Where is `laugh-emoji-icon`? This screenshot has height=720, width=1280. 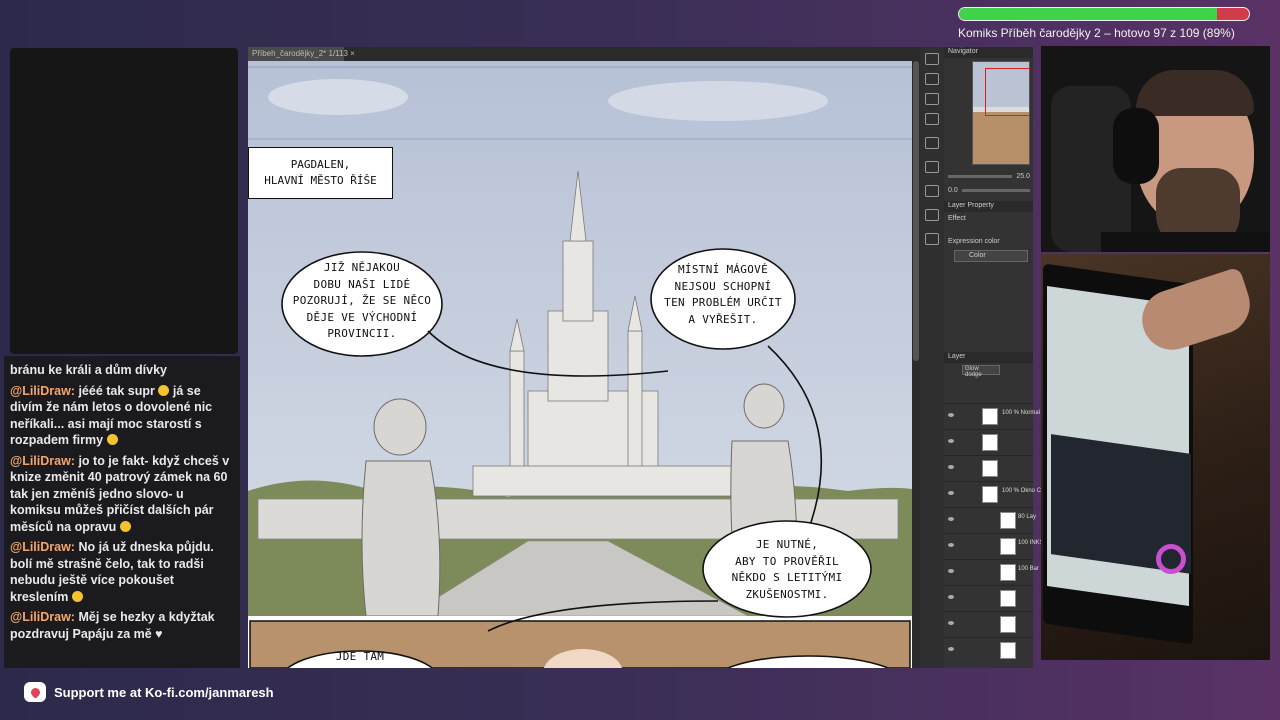
laugh-emoji-icon is located at coordinates (125, 526).